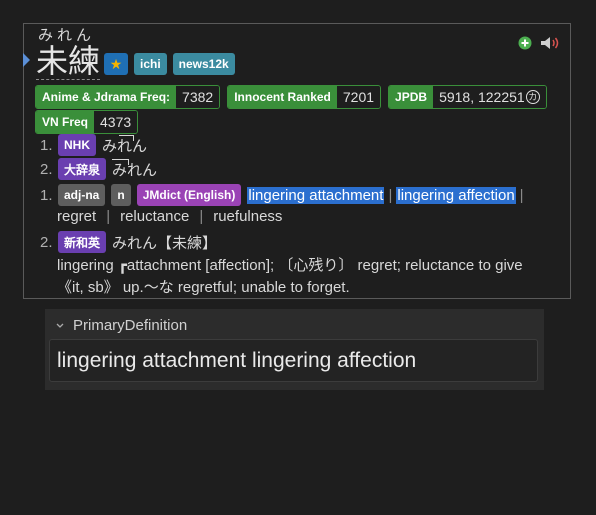 This screenshot has height=515, width=596. What do you see at coordinates (82, 169) in the screenshot?
I see `pitch-source-daijisen: 大辞泉` at bounding box center [82, 169].